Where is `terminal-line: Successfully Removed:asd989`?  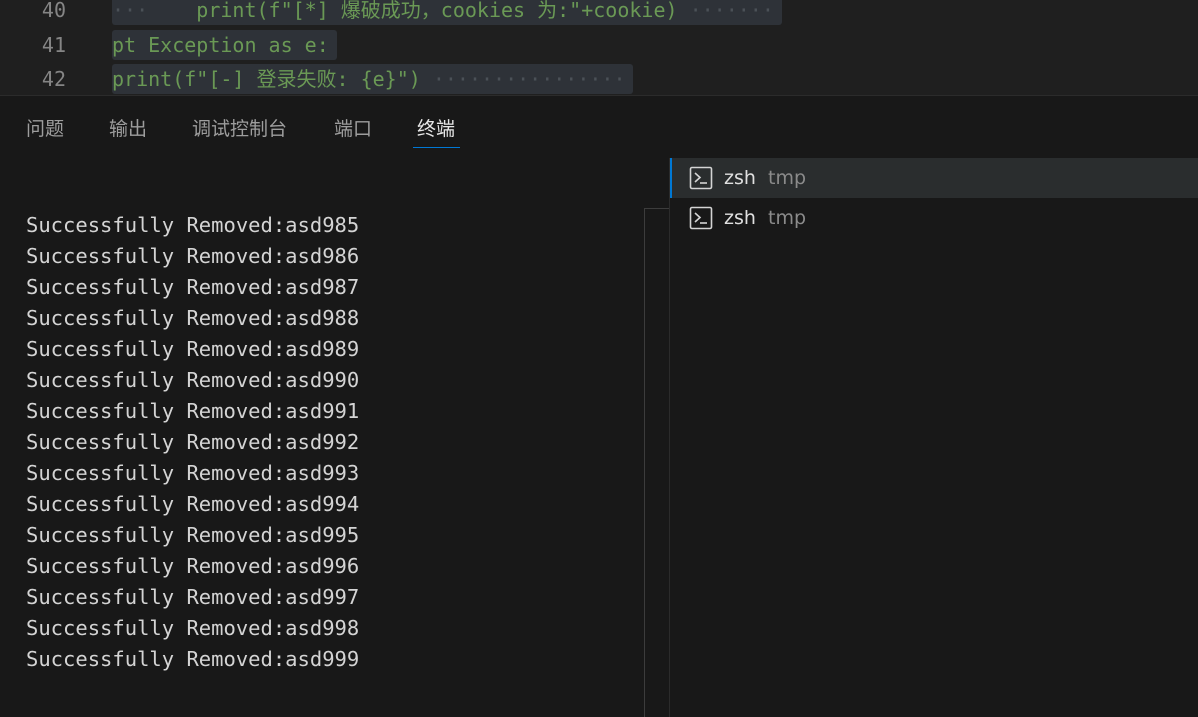 terminal-line: Successfully Removed:asd989 is located at coordinates (193, 349).